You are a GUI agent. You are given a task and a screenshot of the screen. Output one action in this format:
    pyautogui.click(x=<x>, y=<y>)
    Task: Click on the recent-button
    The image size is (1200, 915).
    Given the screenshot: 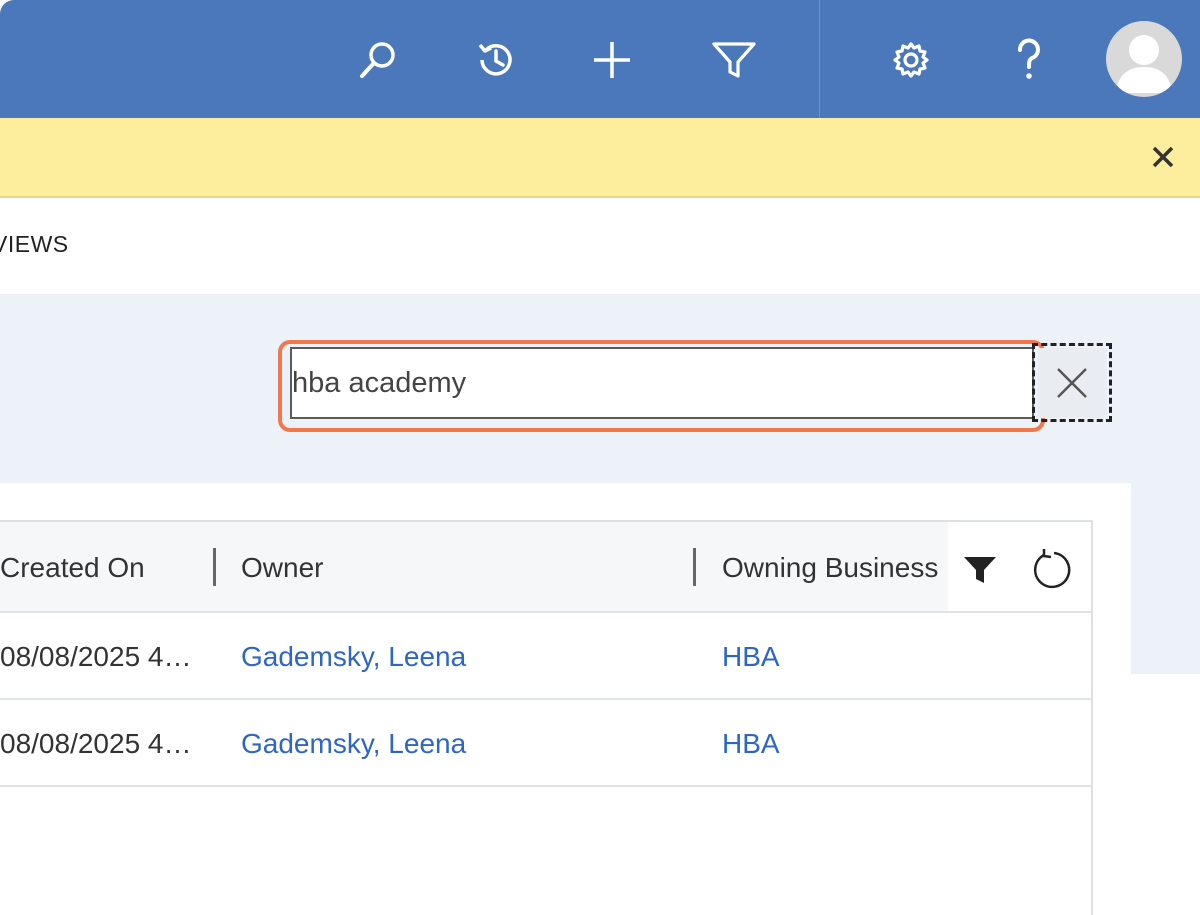 What is the action you would take?
    pyautogui.click(x=496, y=60)
    